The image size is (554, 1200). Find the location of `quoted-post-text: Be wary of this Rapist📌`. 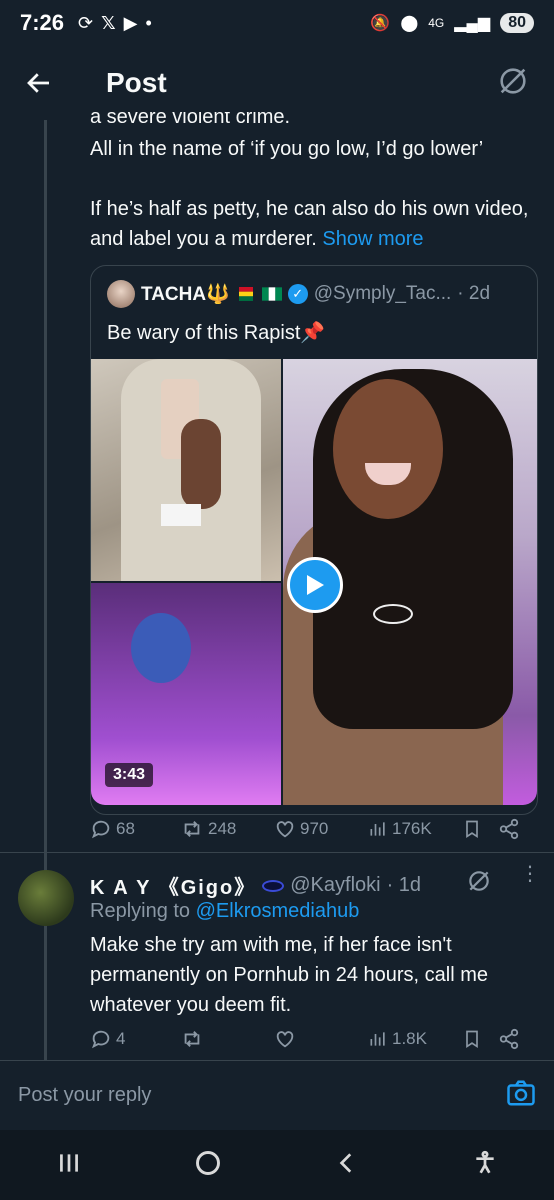

quoted-post-text: Be wary of this Rapist📌 is located at coordinates (216, 333).